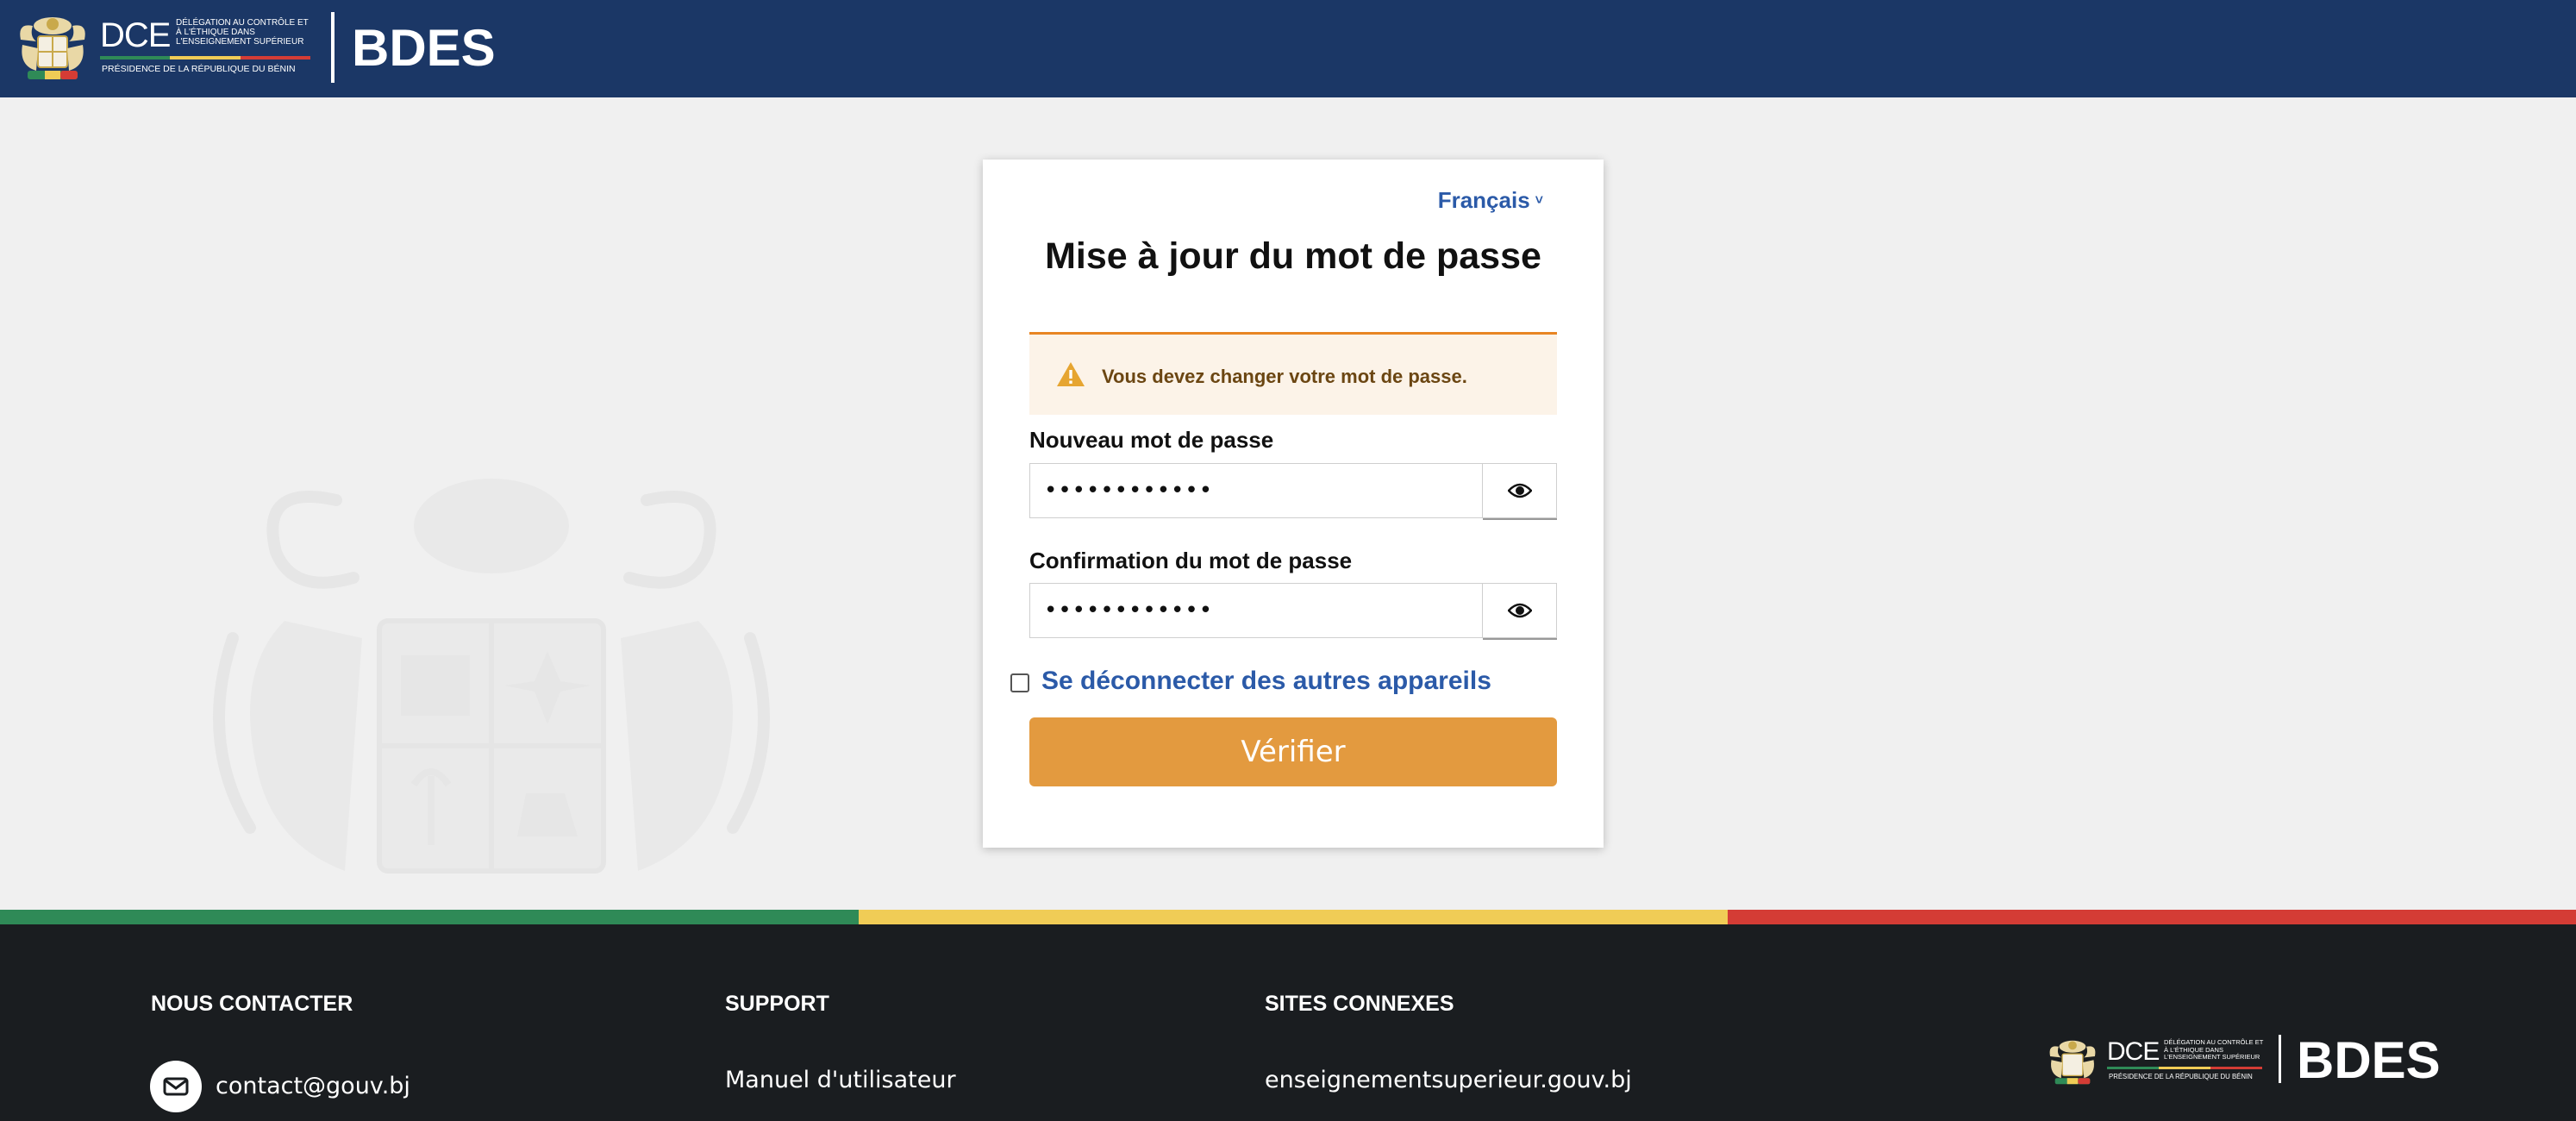  Describe the element at coordinates (1191, 560) in the screenshot. I see `confirm-password-label: Confirmation du mot de passe` at that location.